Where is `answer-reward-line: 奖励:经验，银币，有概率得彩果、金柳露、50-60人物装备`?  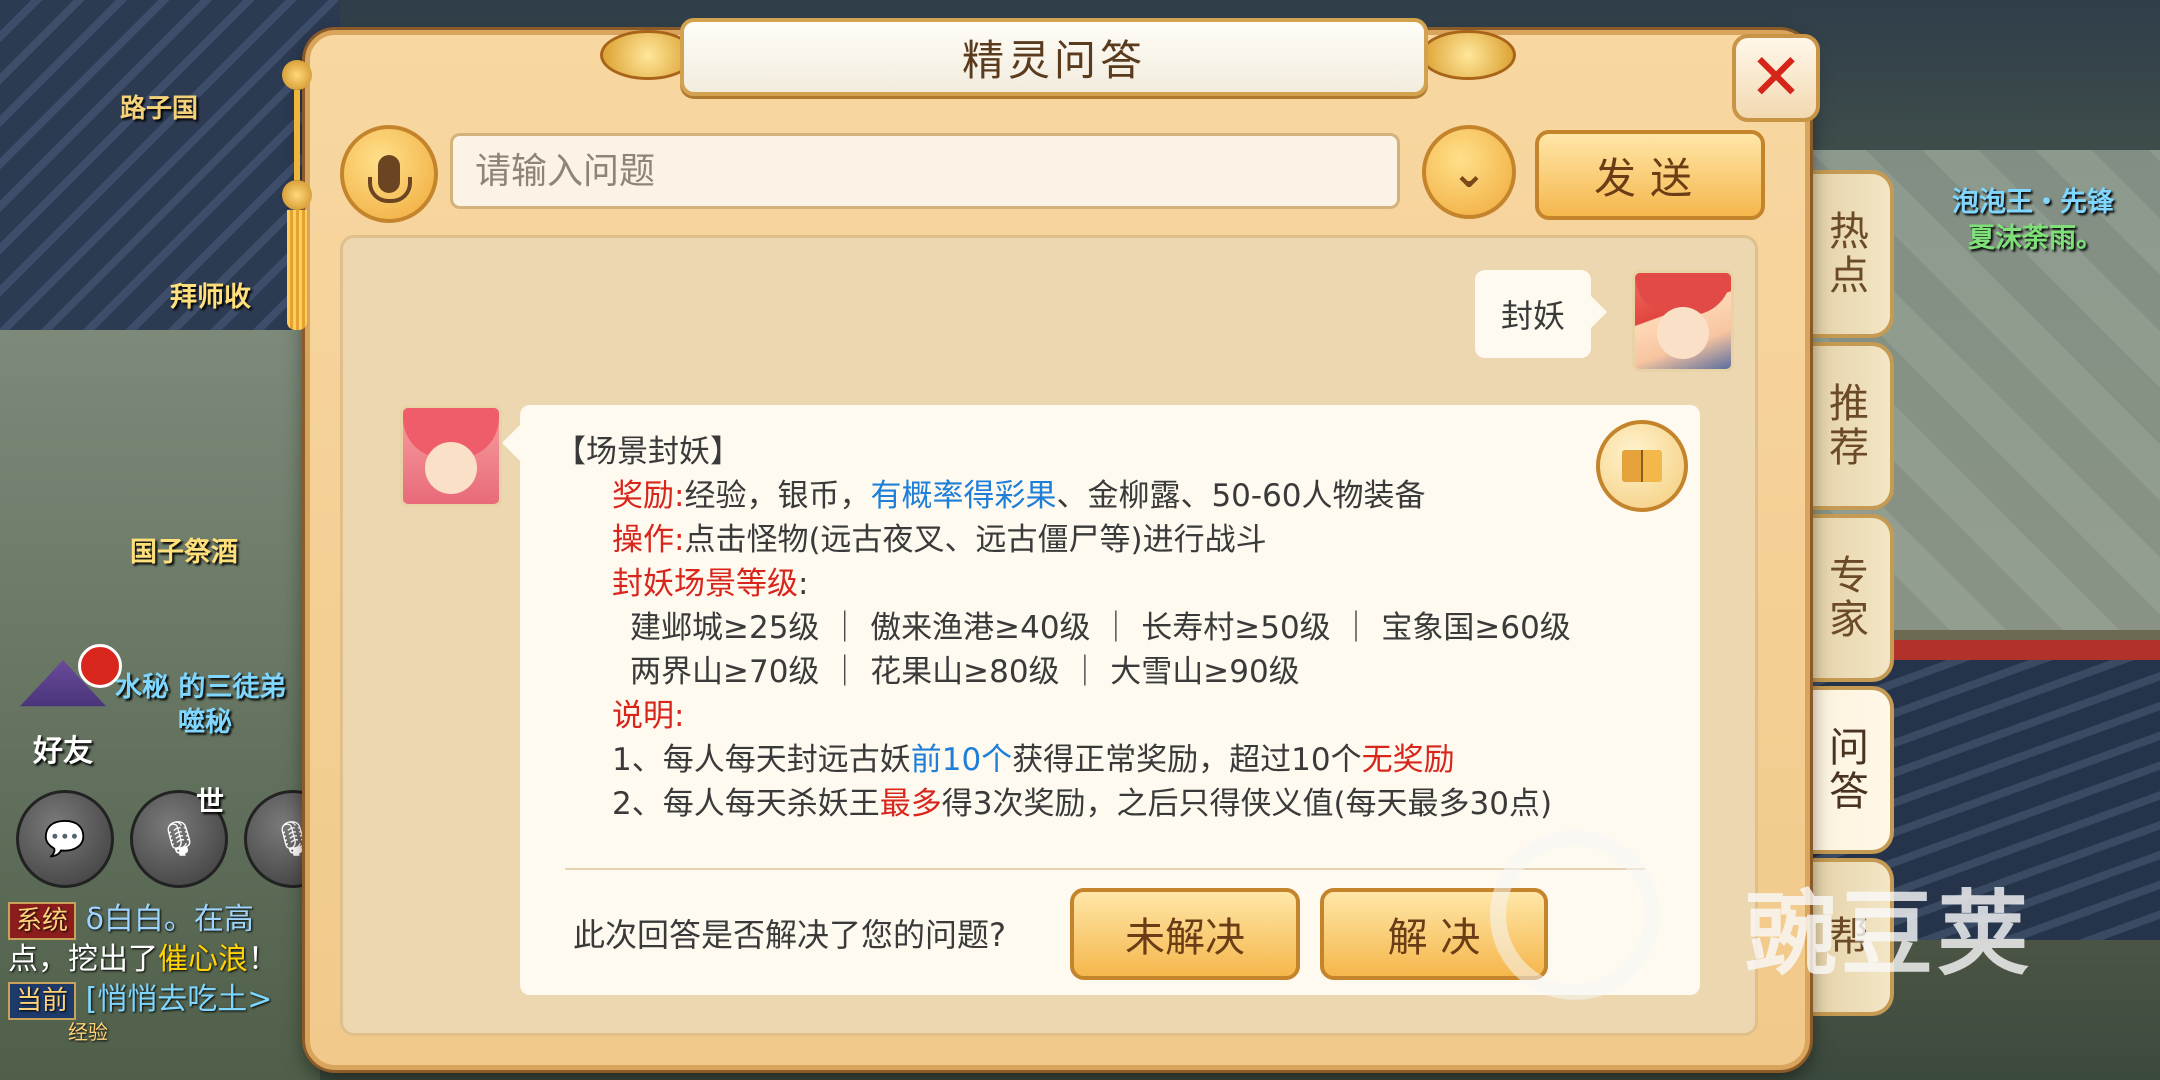 answer-reward-line: 奖励:经验，银币，有概率得彩果、金柳露、50-60人物装备 is located at coordinates (1019, 496).